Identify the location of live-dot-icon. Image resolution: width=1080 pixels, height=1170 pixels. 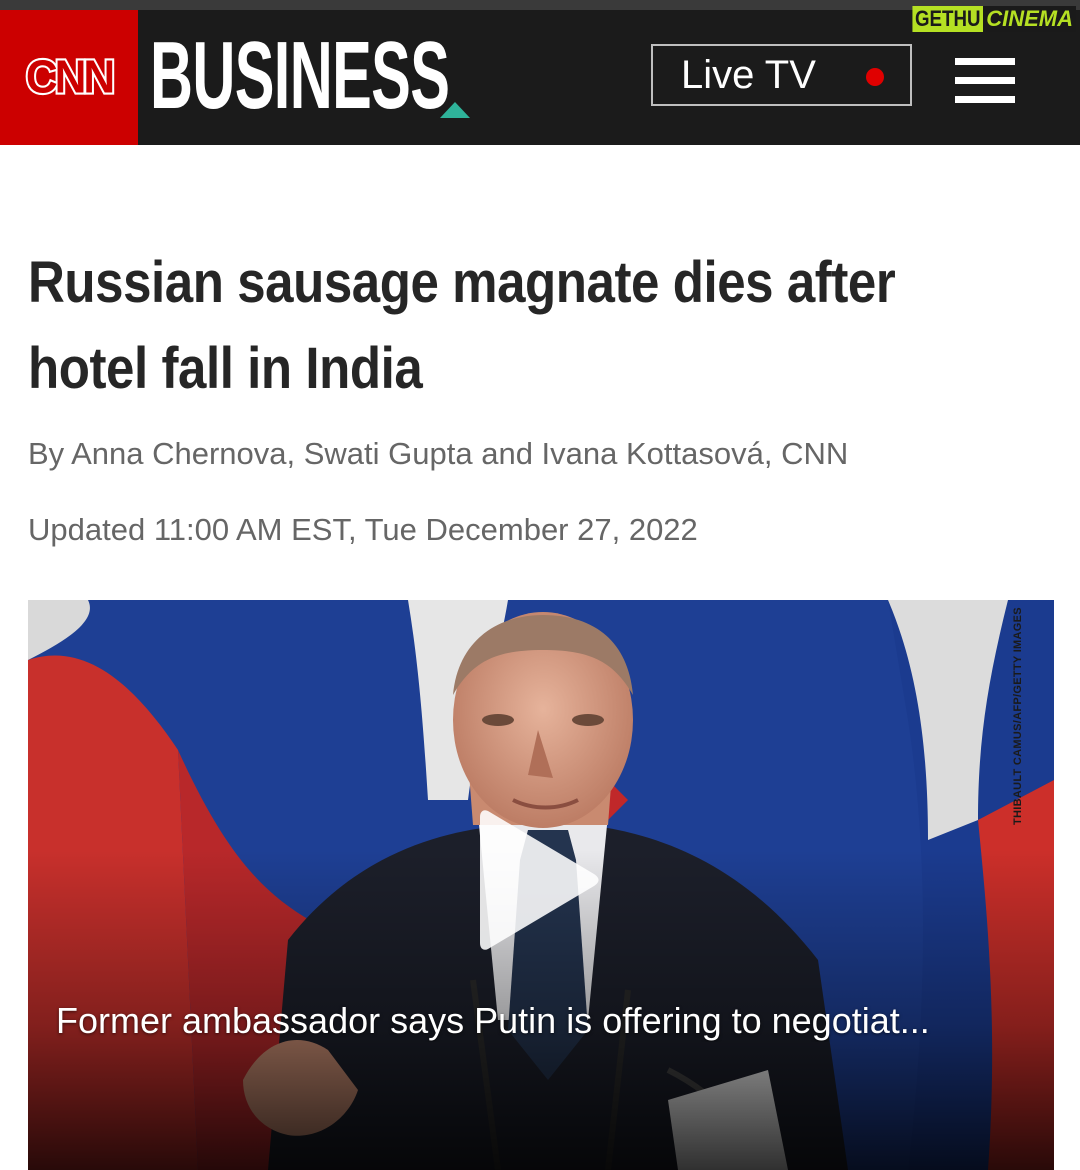
(875, 77).